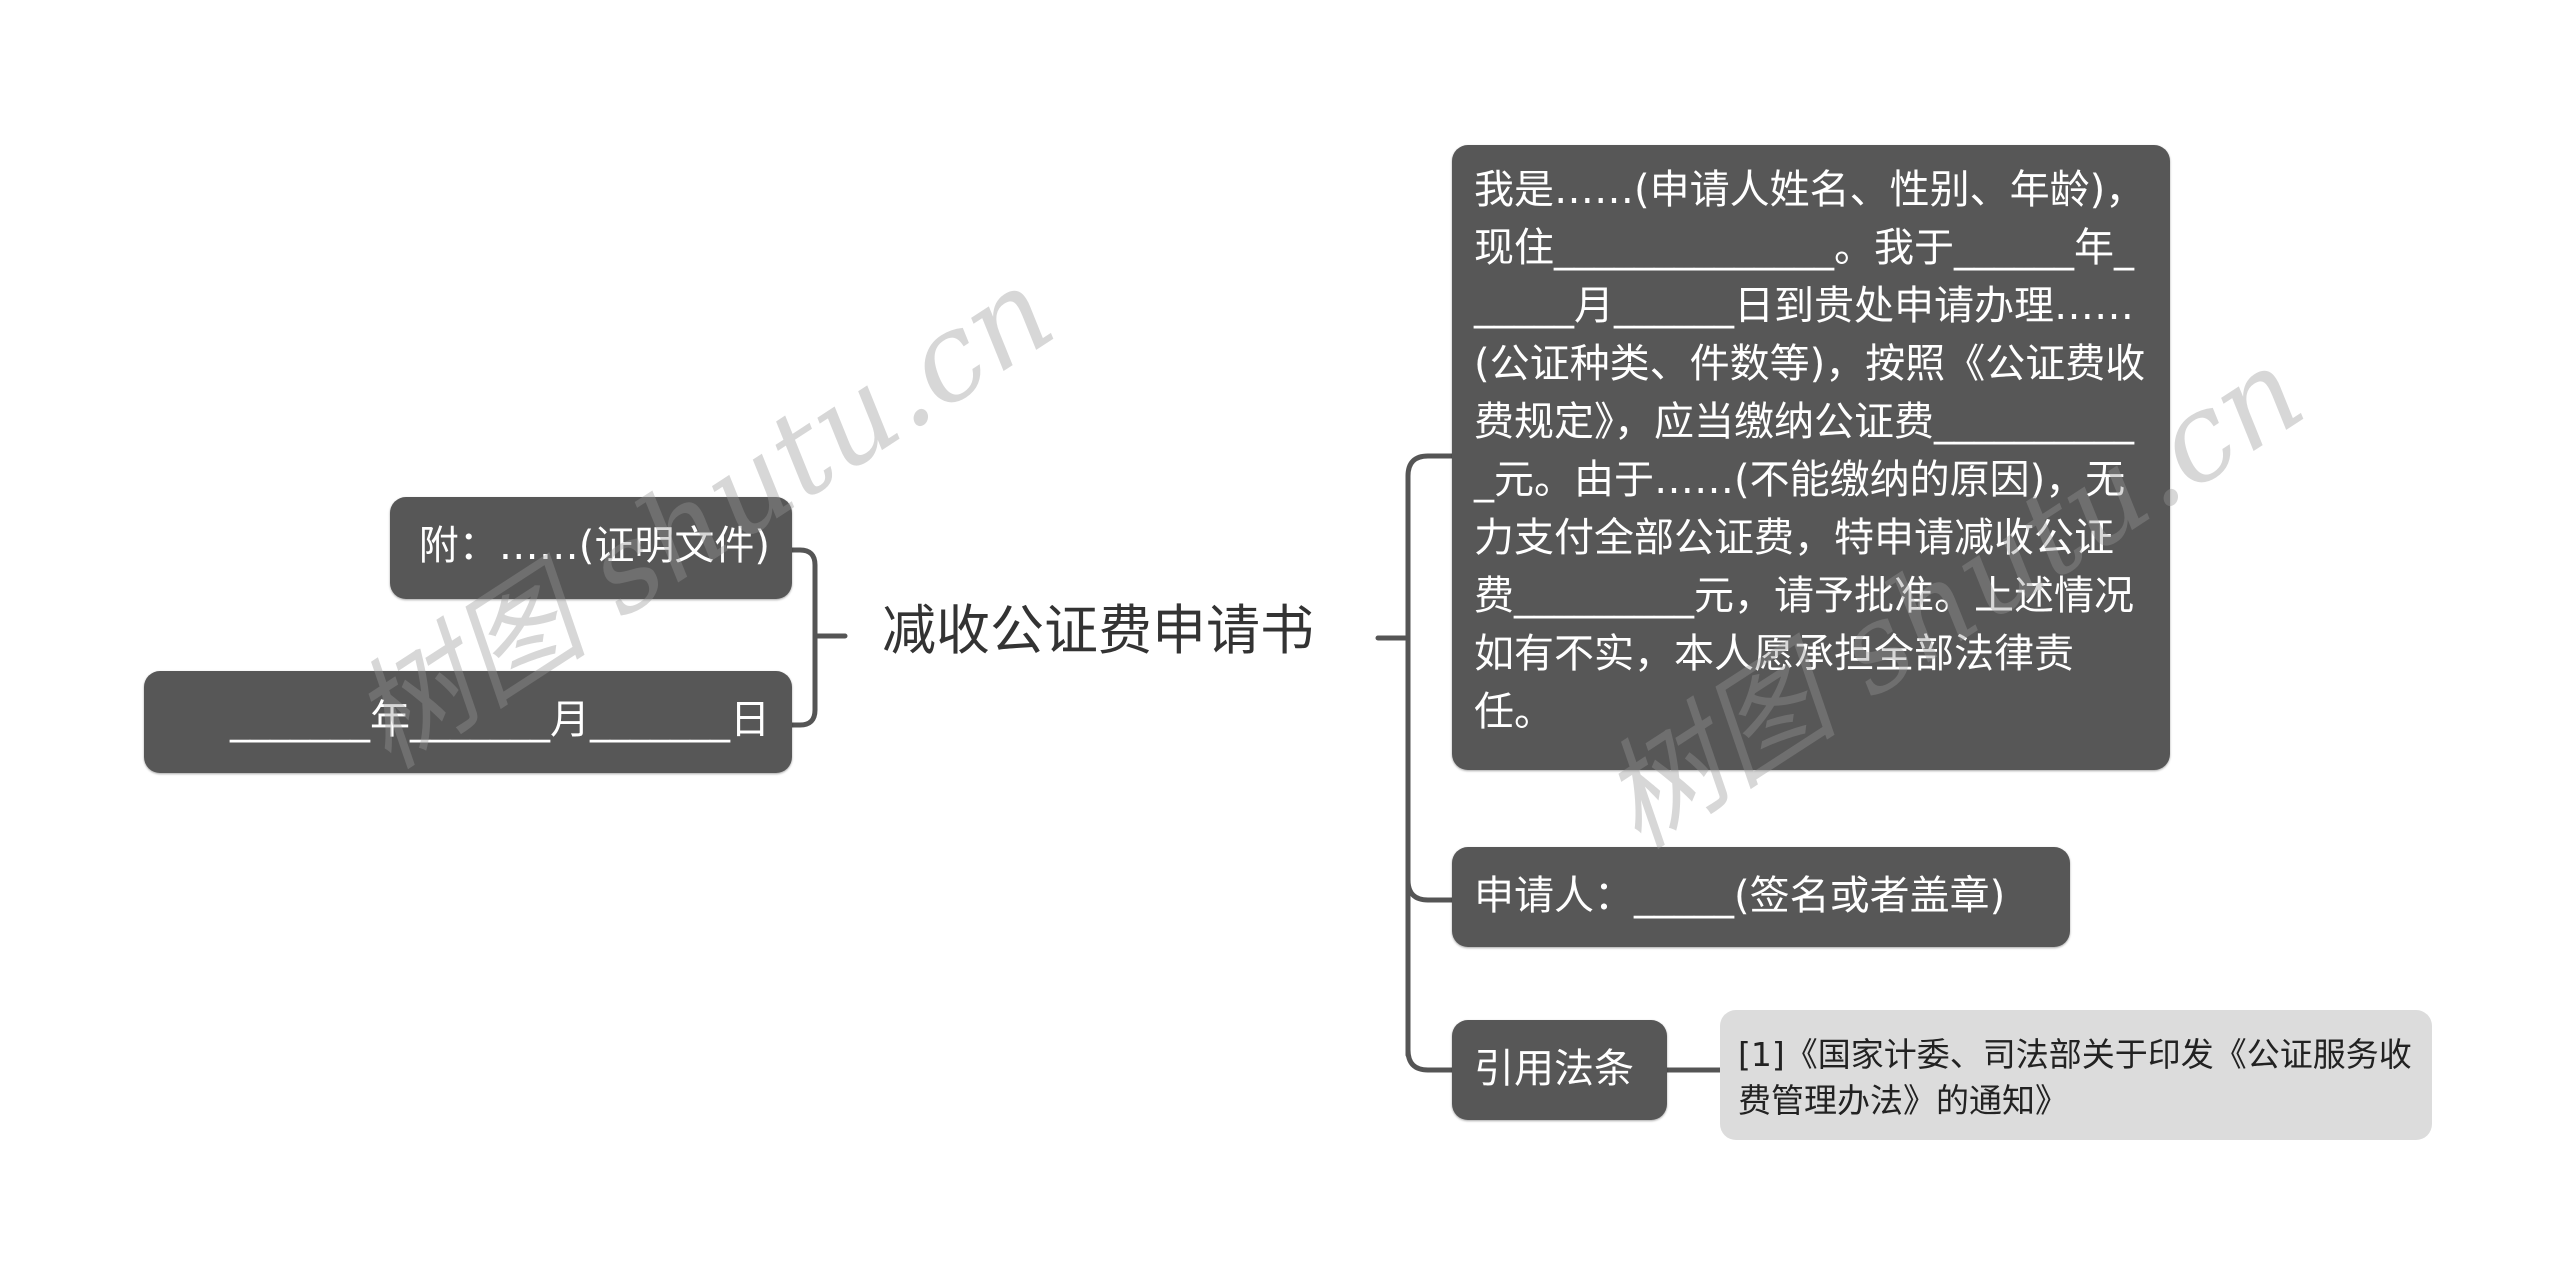 The height and width of the screenshot is (1275, 2560). Describe the element at coordinates (1430, 1060) in the screenshot. I see `connector-to-law` at that location.